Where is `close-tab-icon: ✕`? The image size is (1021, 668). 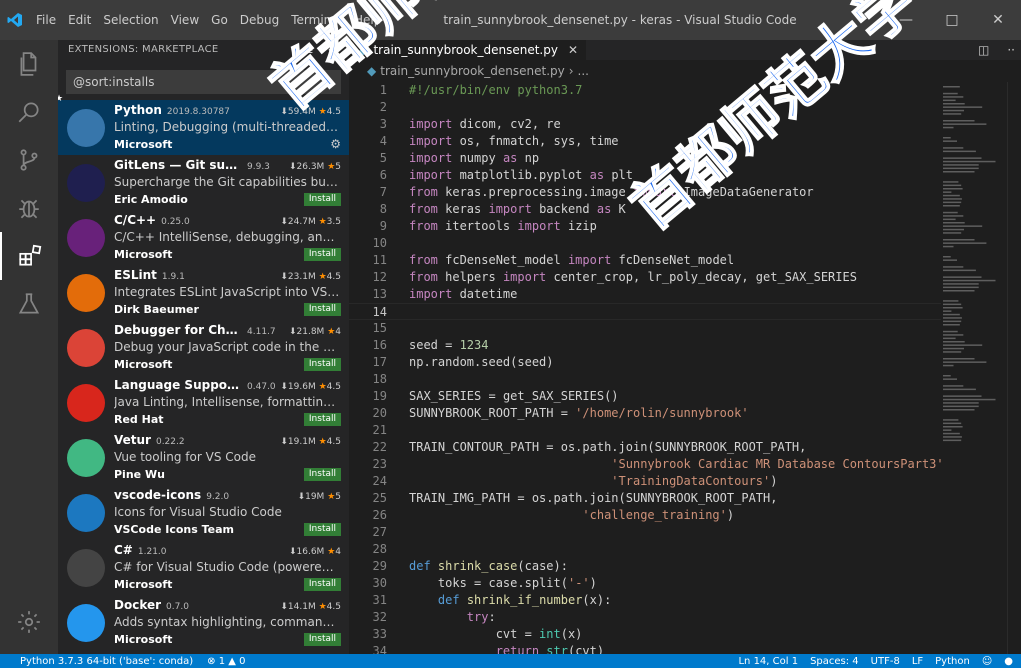
close-tab-icon: ✕ is located at coordinates (573, 50).